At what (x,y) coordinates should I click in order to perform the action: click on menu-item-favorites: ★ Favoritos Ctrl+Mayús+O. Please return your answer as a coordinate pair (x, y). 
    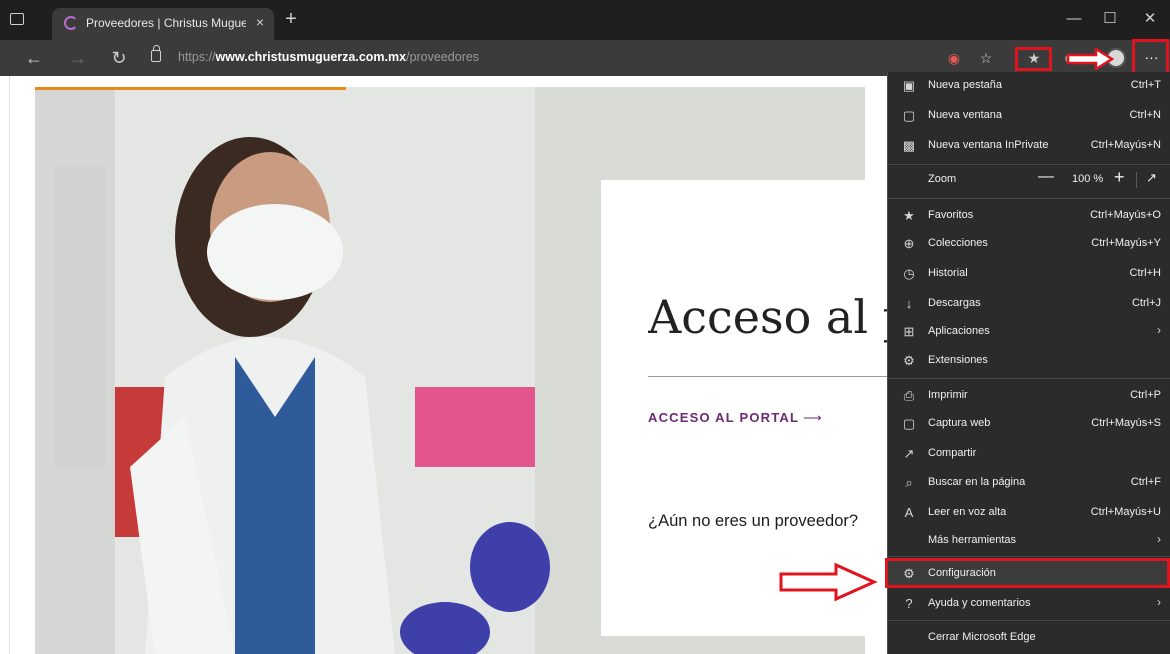
    Looking at the image, I should click on (1029, 216).